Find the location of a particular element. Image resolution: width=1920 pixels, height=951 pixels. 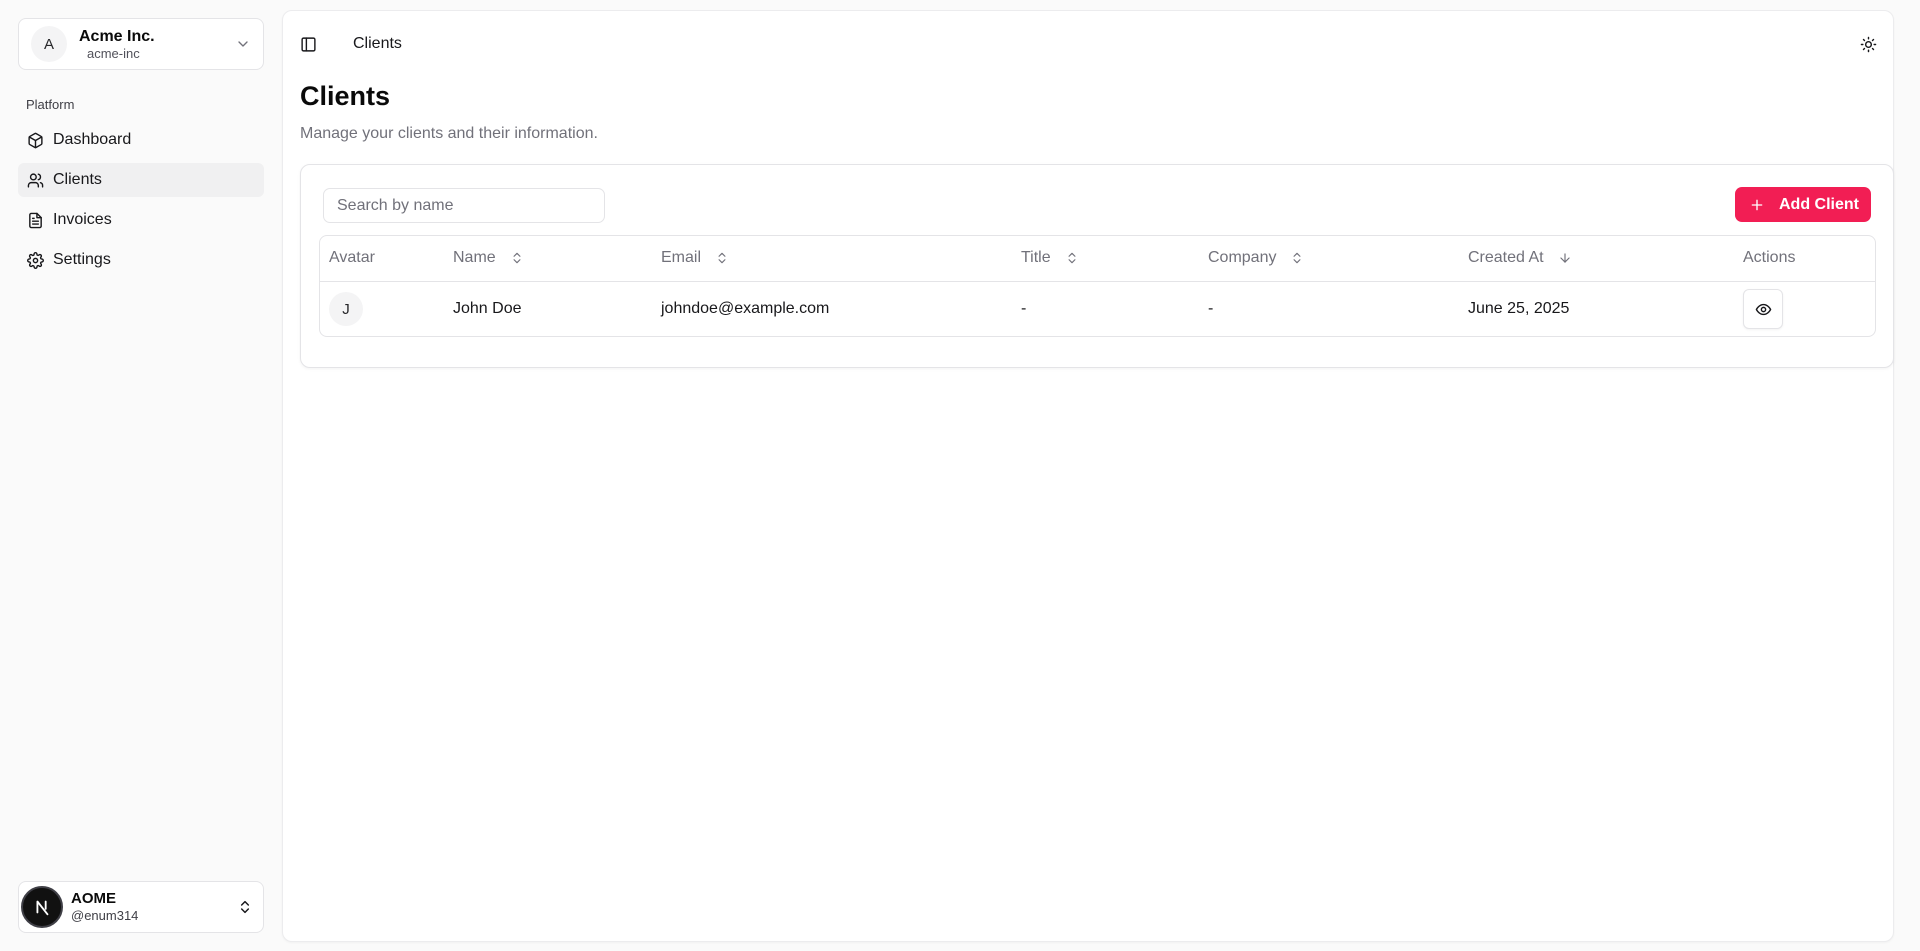

column-header-email: Email is located at coordinates (832, 259).